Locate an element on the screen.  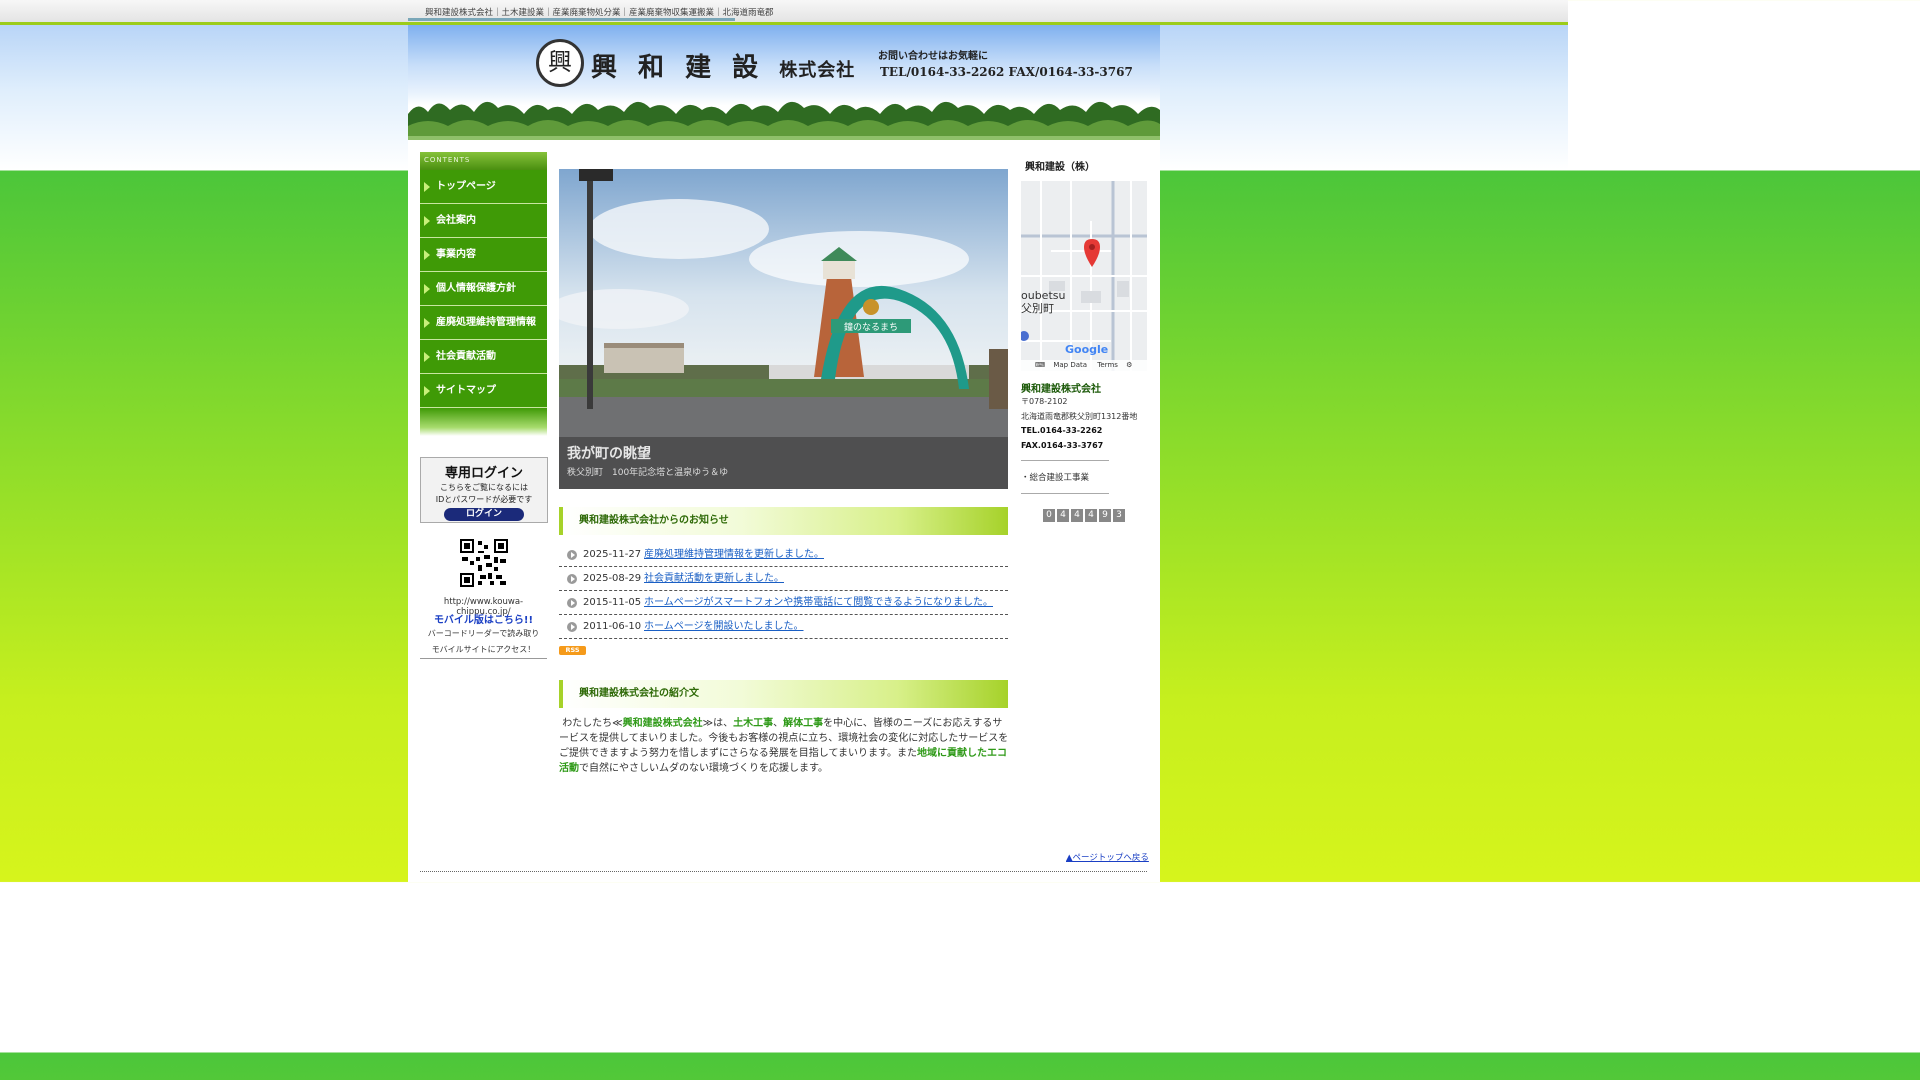
intro-part: で自然にやさしいムダのない環境づくりを応援します。 is located at coordinates (703, 768).